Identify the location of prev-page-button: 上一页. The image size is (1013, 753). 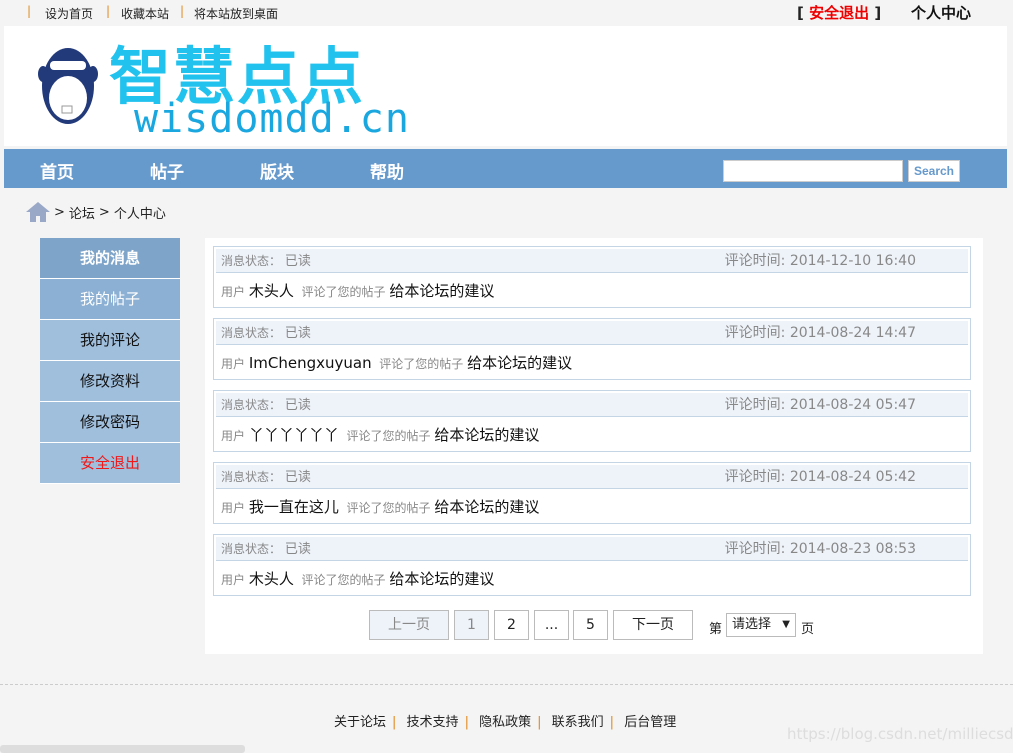
(409, 625).